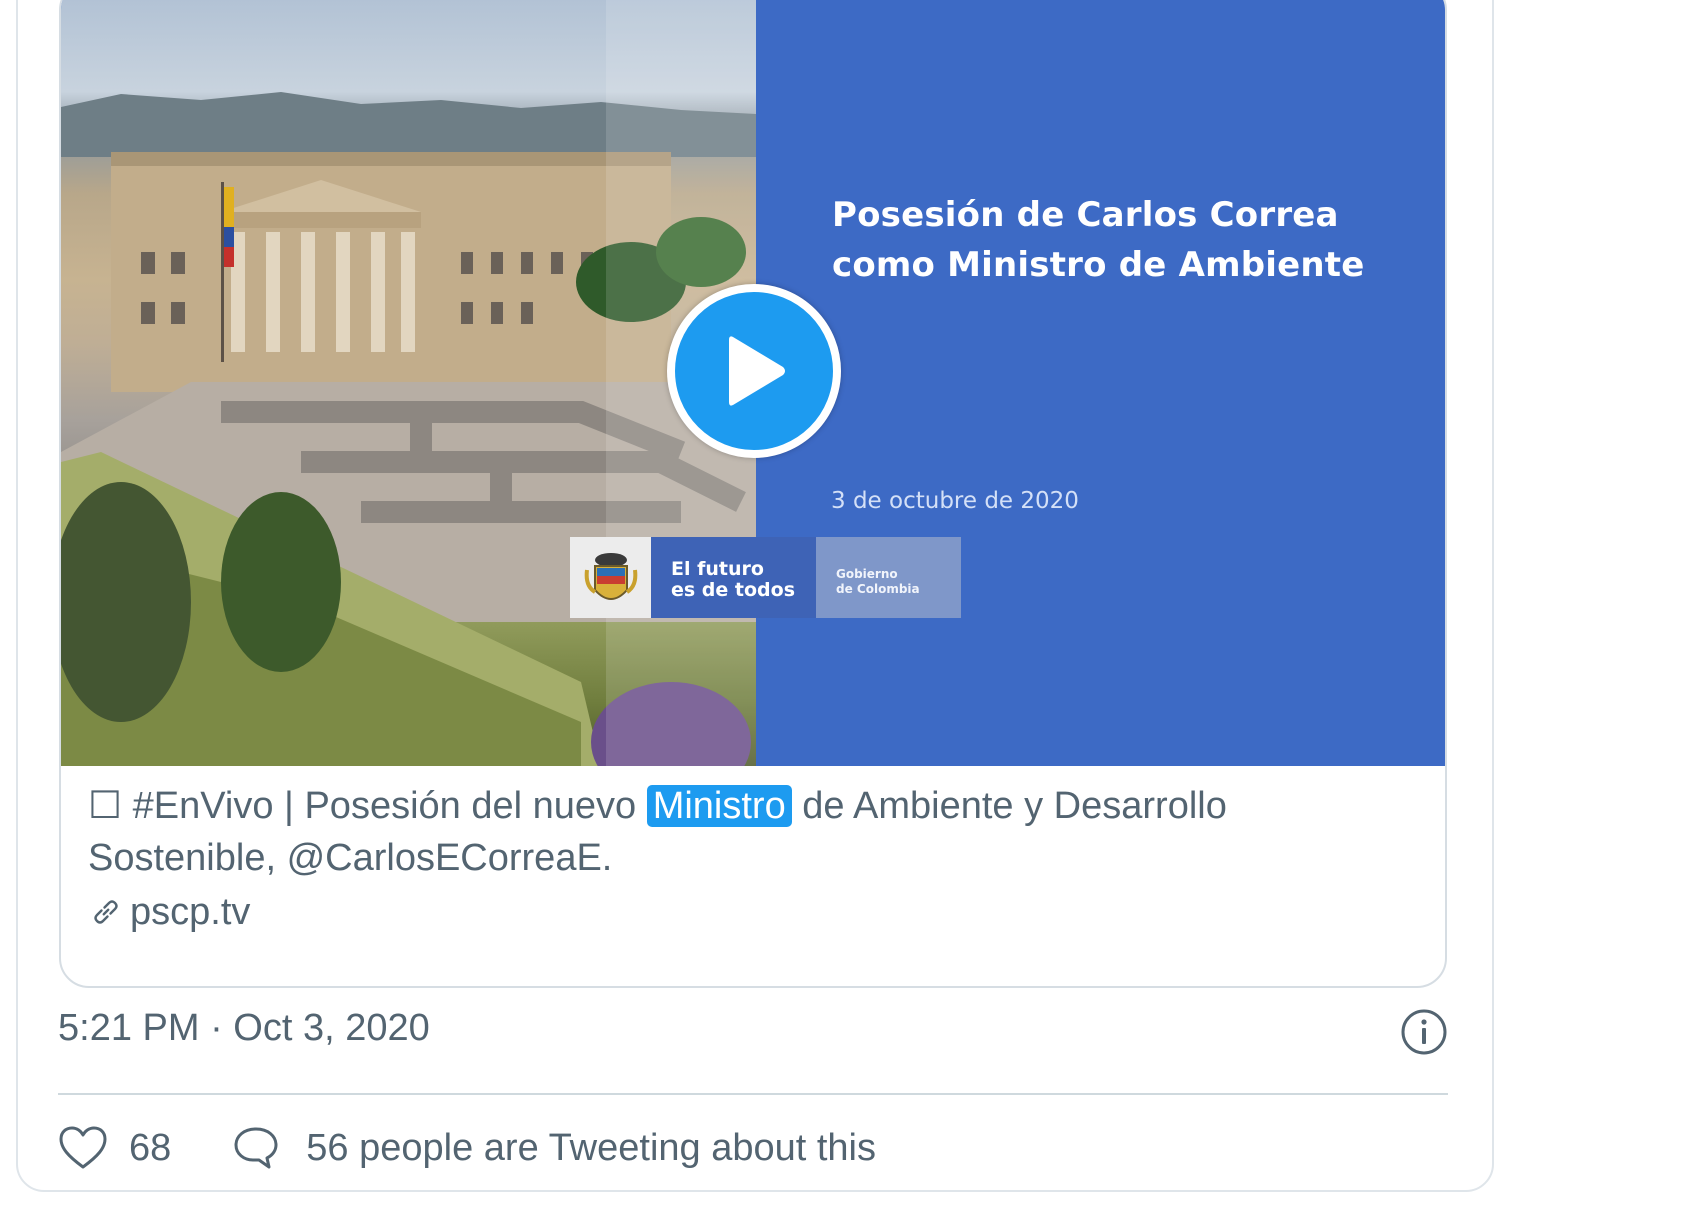  Describe the element at coordinates (733, 590) in the screenshot. I see `brand-motto-line2: es de todos` at that location.